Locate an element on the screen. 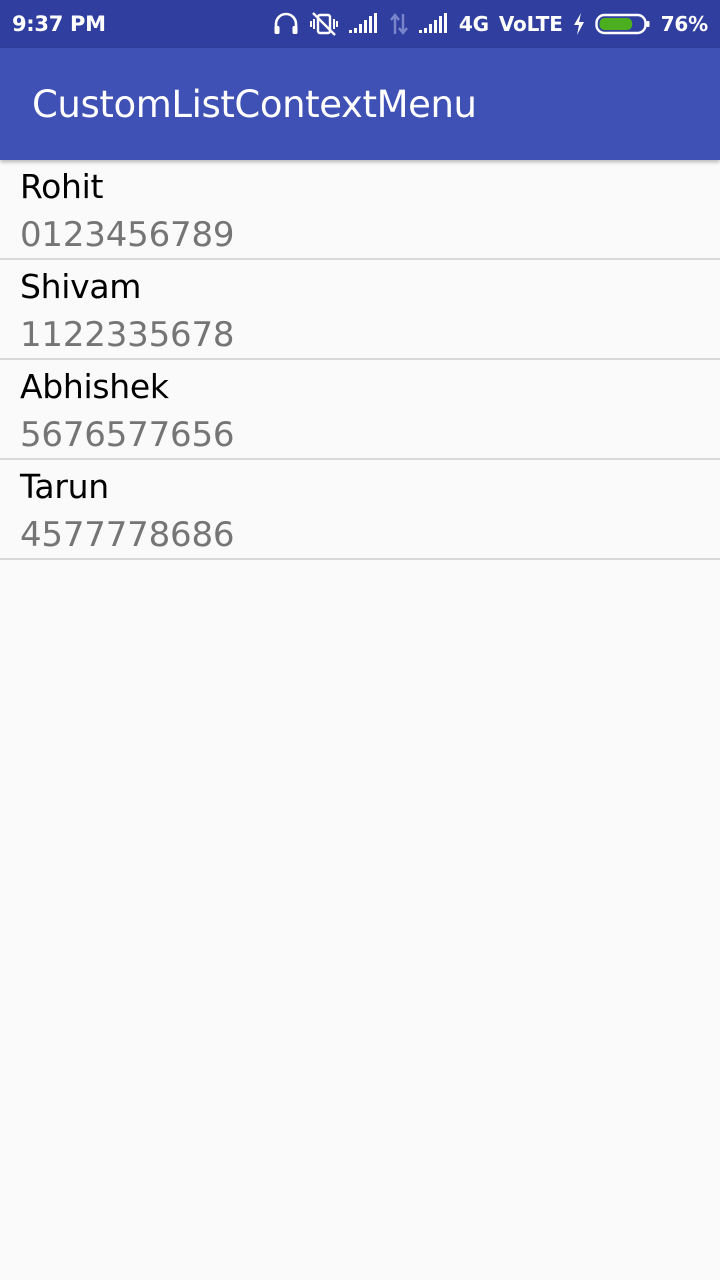 The width and height of the screenshot is (720, 1280). charging-icon is located at coordinates (579, 24).